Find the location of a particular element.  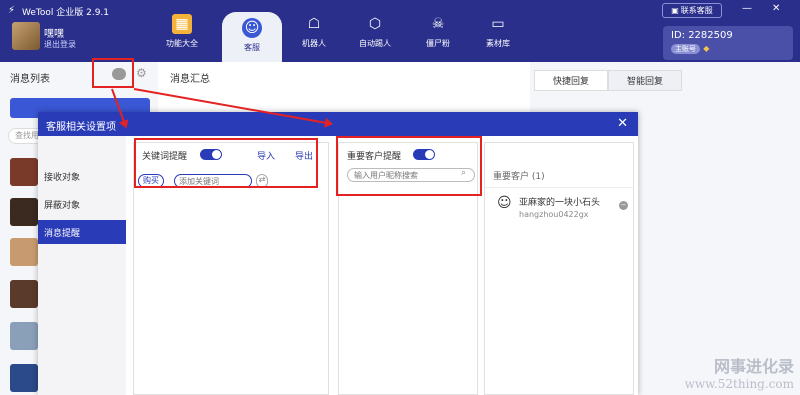

sidebar-item-receive: 接收对象 is located at coordinates (82, 176).